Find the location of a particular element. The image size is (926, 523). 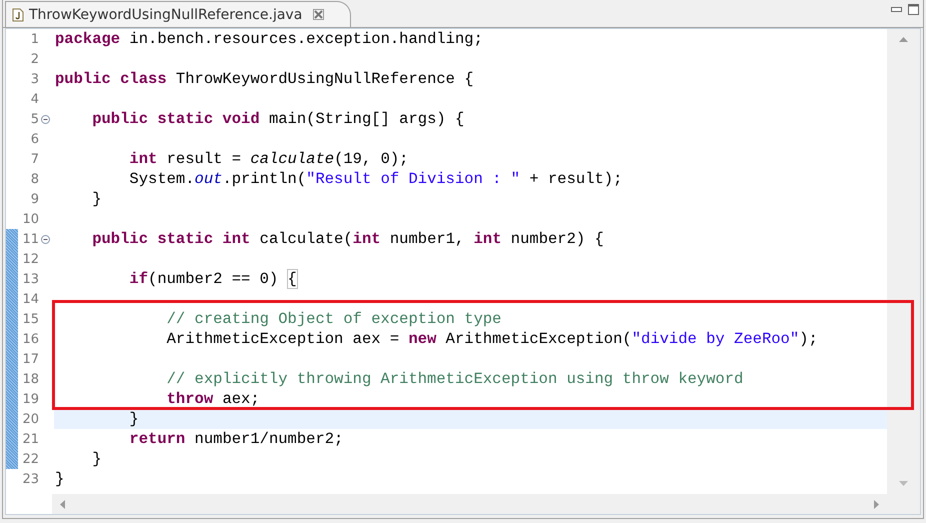

close-icon is located at coordinates (318, 14).